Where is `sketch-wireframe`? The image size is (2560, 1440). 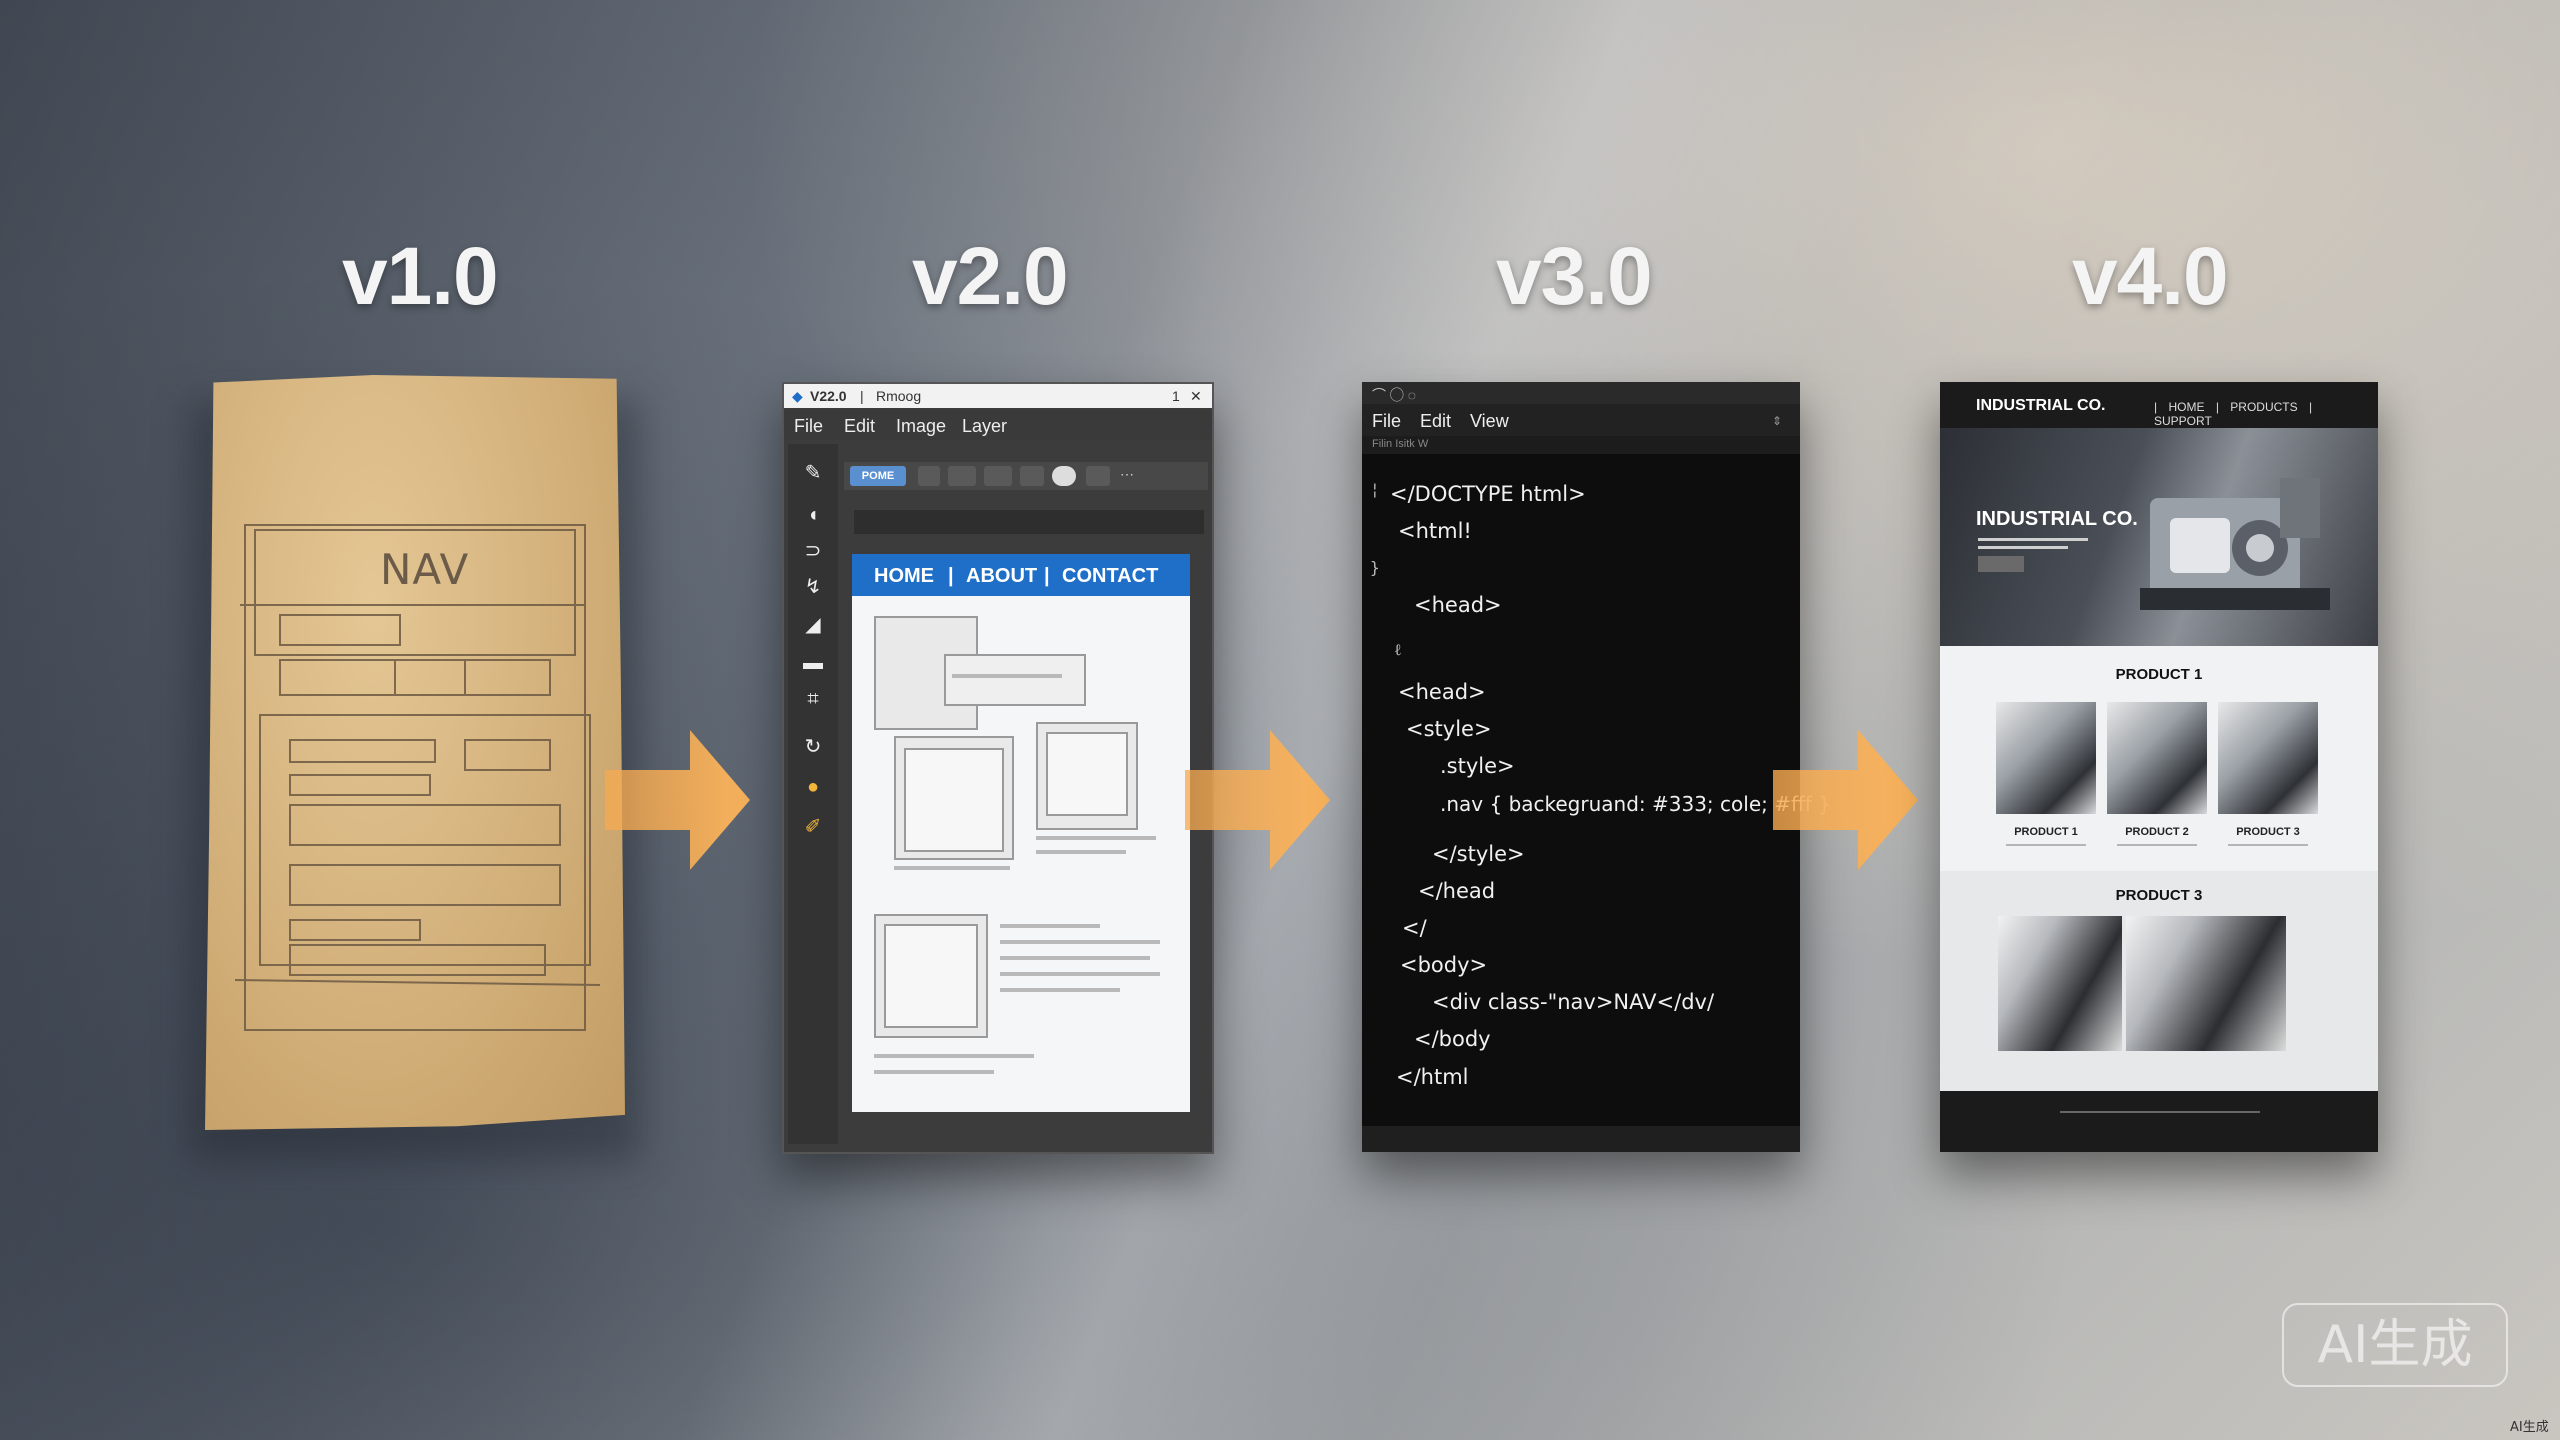 sketch-wireframe is located at coordinates (417, 777).